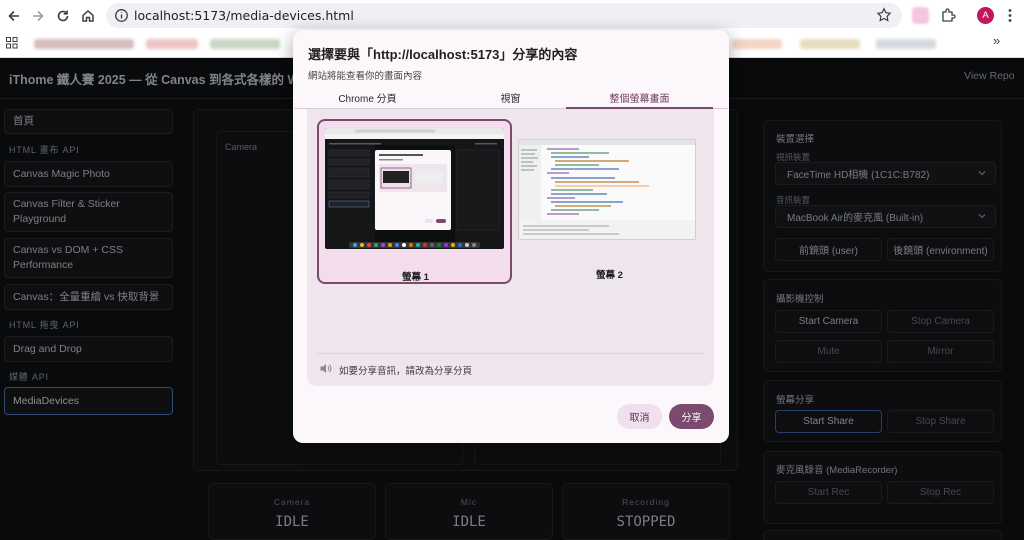 The height and width of the screenshot is (540, 1024). Describe the element at coordinates (88, 16) in the screenshot. I see `home-icon` at that location.